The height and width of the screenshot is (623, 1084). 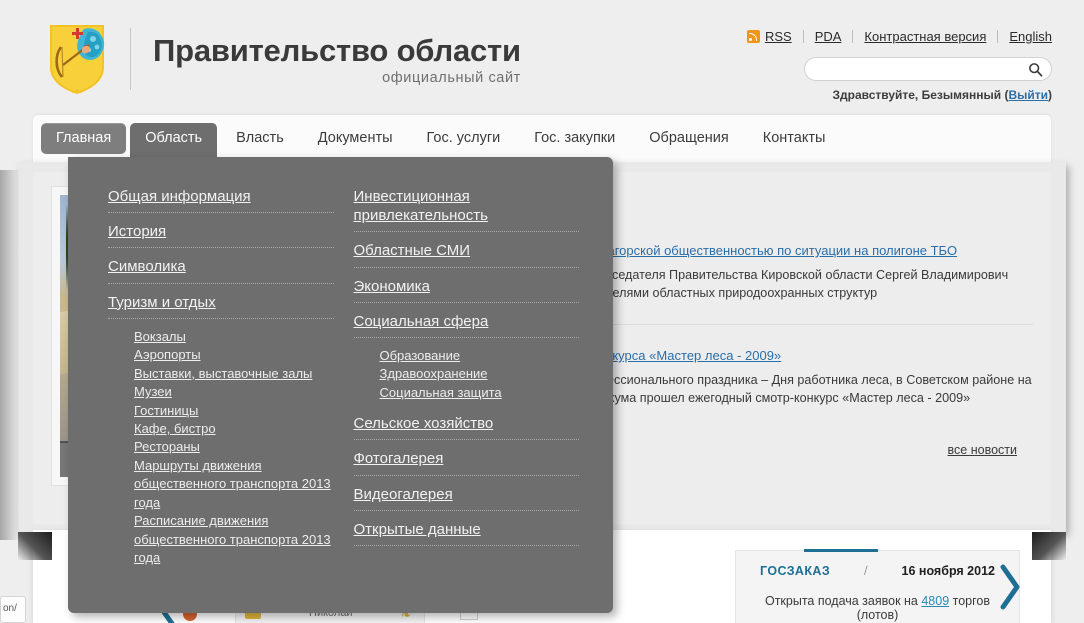 I want to click on logout-link: Выйти, so click(x=1028, y=95).